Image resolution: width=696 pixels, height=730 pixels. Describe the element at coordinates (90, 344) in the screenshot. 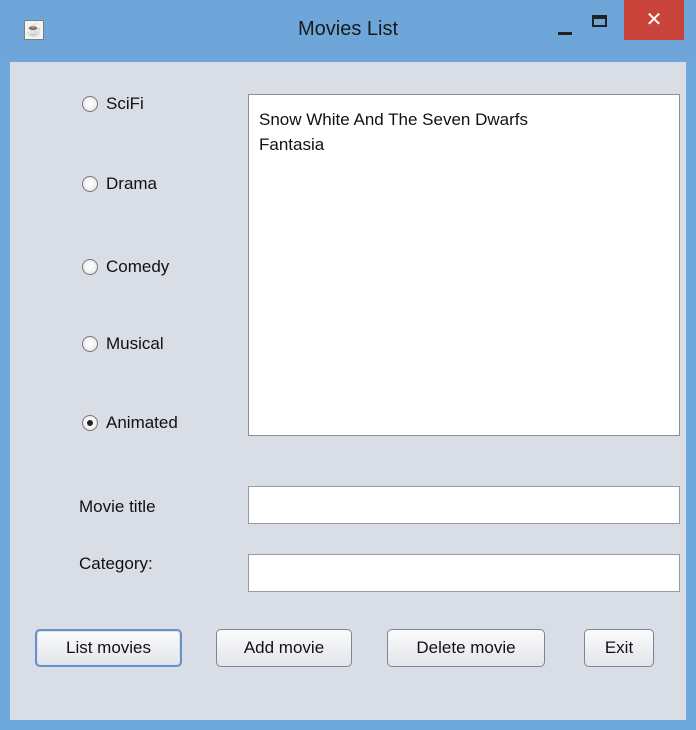

I see `radio-musical-circle` at that location.